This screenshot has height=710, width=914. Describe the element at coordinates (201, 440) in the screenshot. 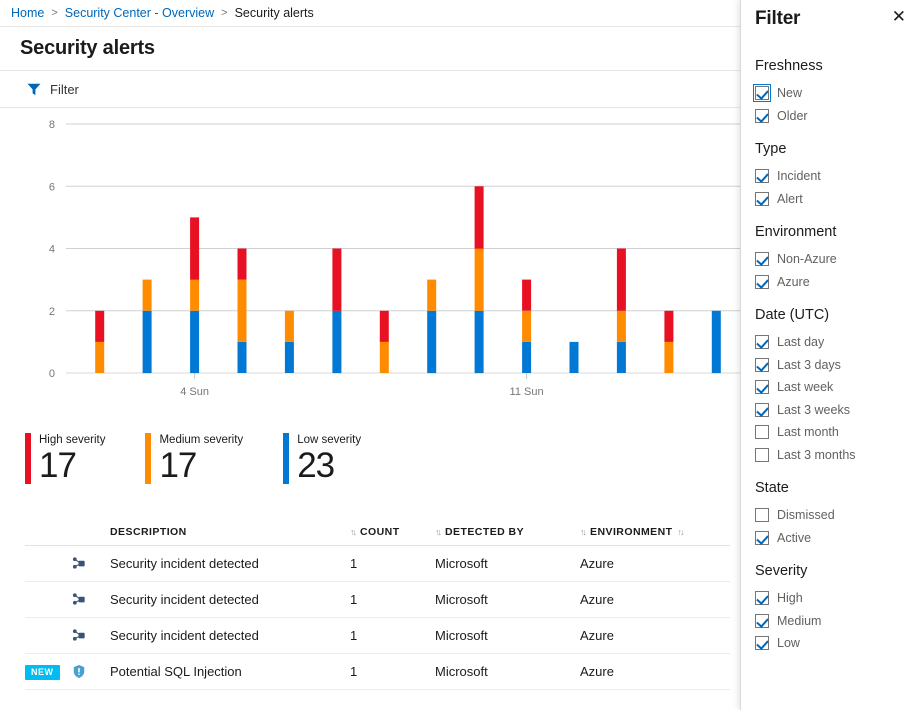

I see `severity-legend-label-medium: Medium severity` at that location.